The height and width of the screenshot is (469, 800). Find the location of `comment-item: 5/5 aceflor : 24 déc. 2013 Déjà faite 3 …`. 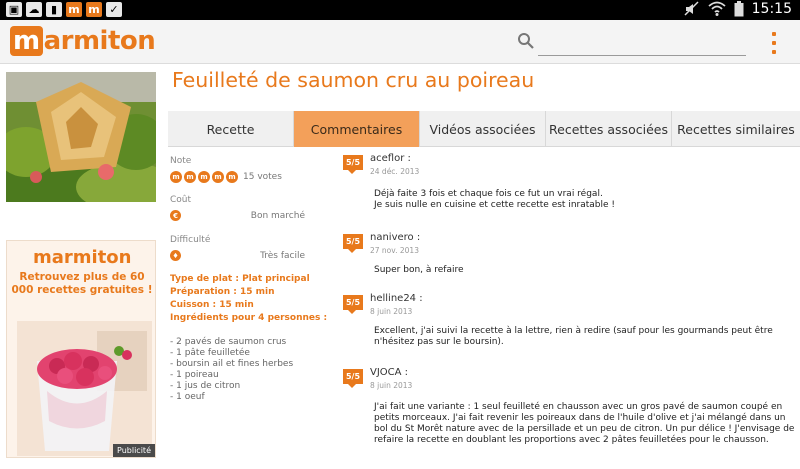

comment-item: 5/5 aceflor : 24 déc. 2013 Déjà faite 3 … is located at coordinates (570, 187).